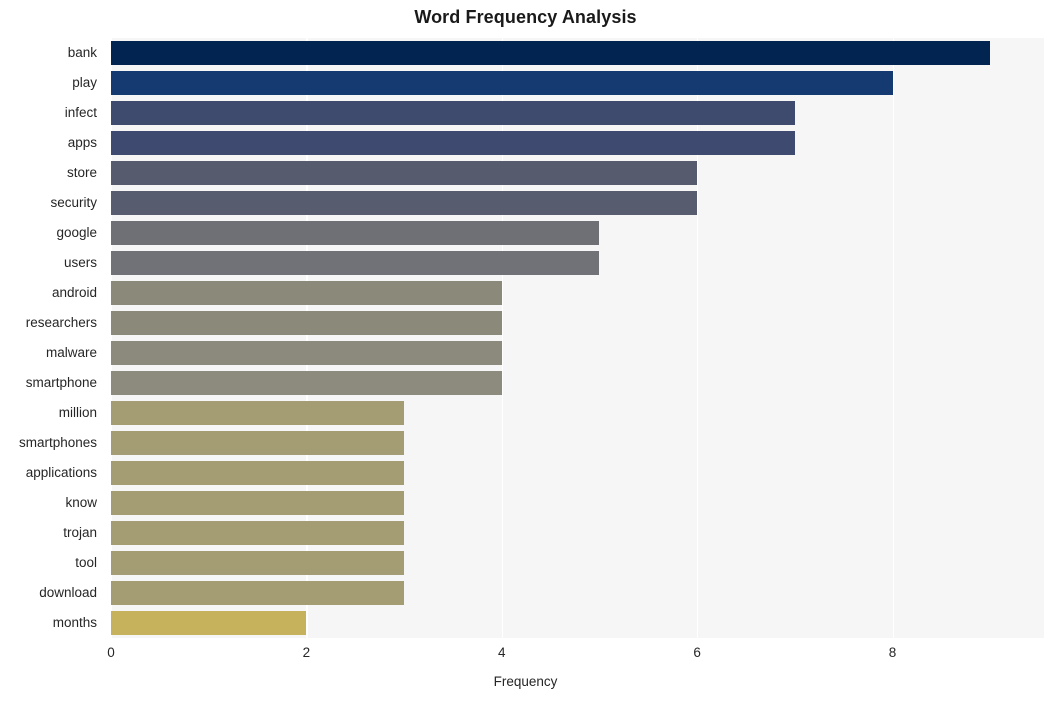  Describe the element at coordinates (258, 593) in the screenshot. I see `bar-download` at that location.